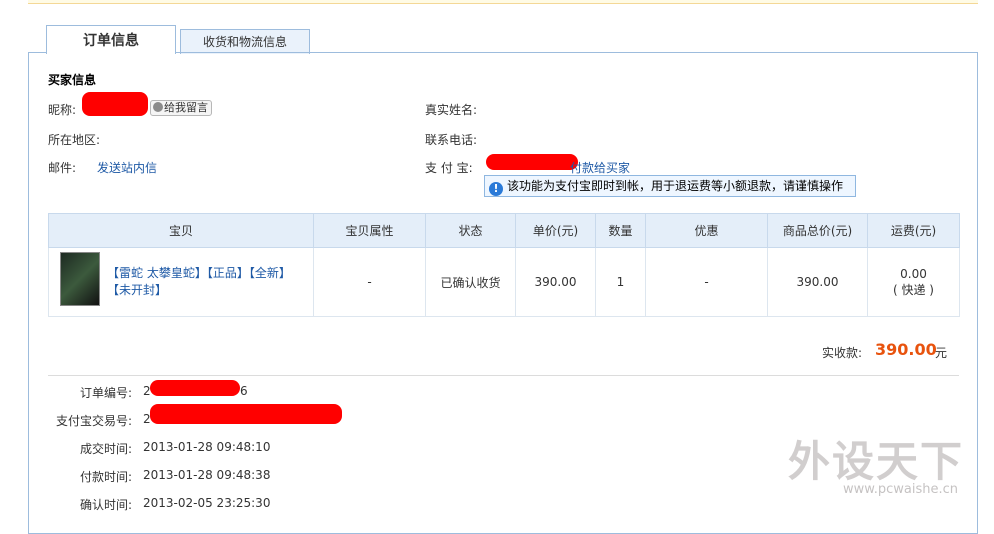 This screenshot has height=534, width=994. Describe the element at coordinates (503, 2) in the screenshot. I see `top-notice-bar` at that location.